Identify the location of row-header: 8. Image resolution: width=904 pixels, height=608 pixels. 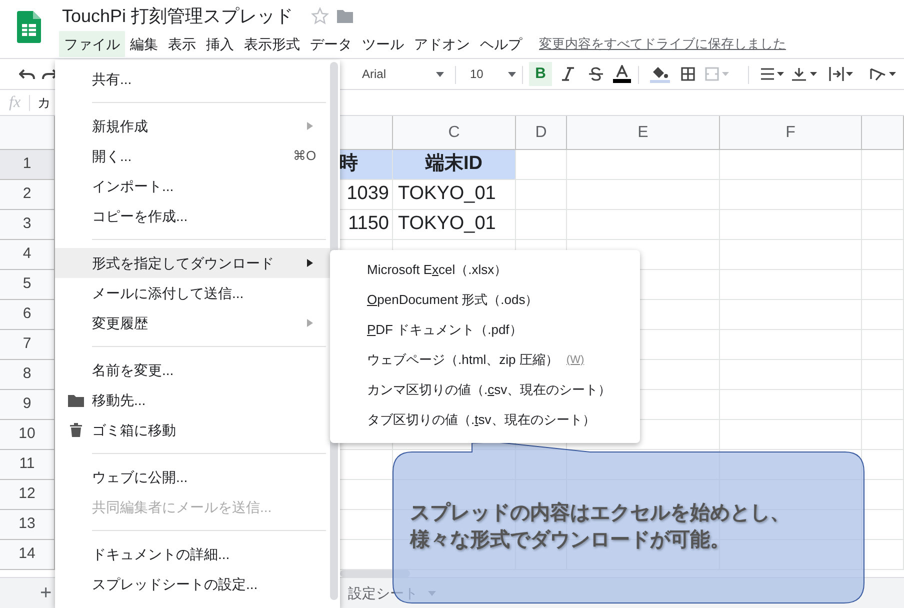
(27, 375).